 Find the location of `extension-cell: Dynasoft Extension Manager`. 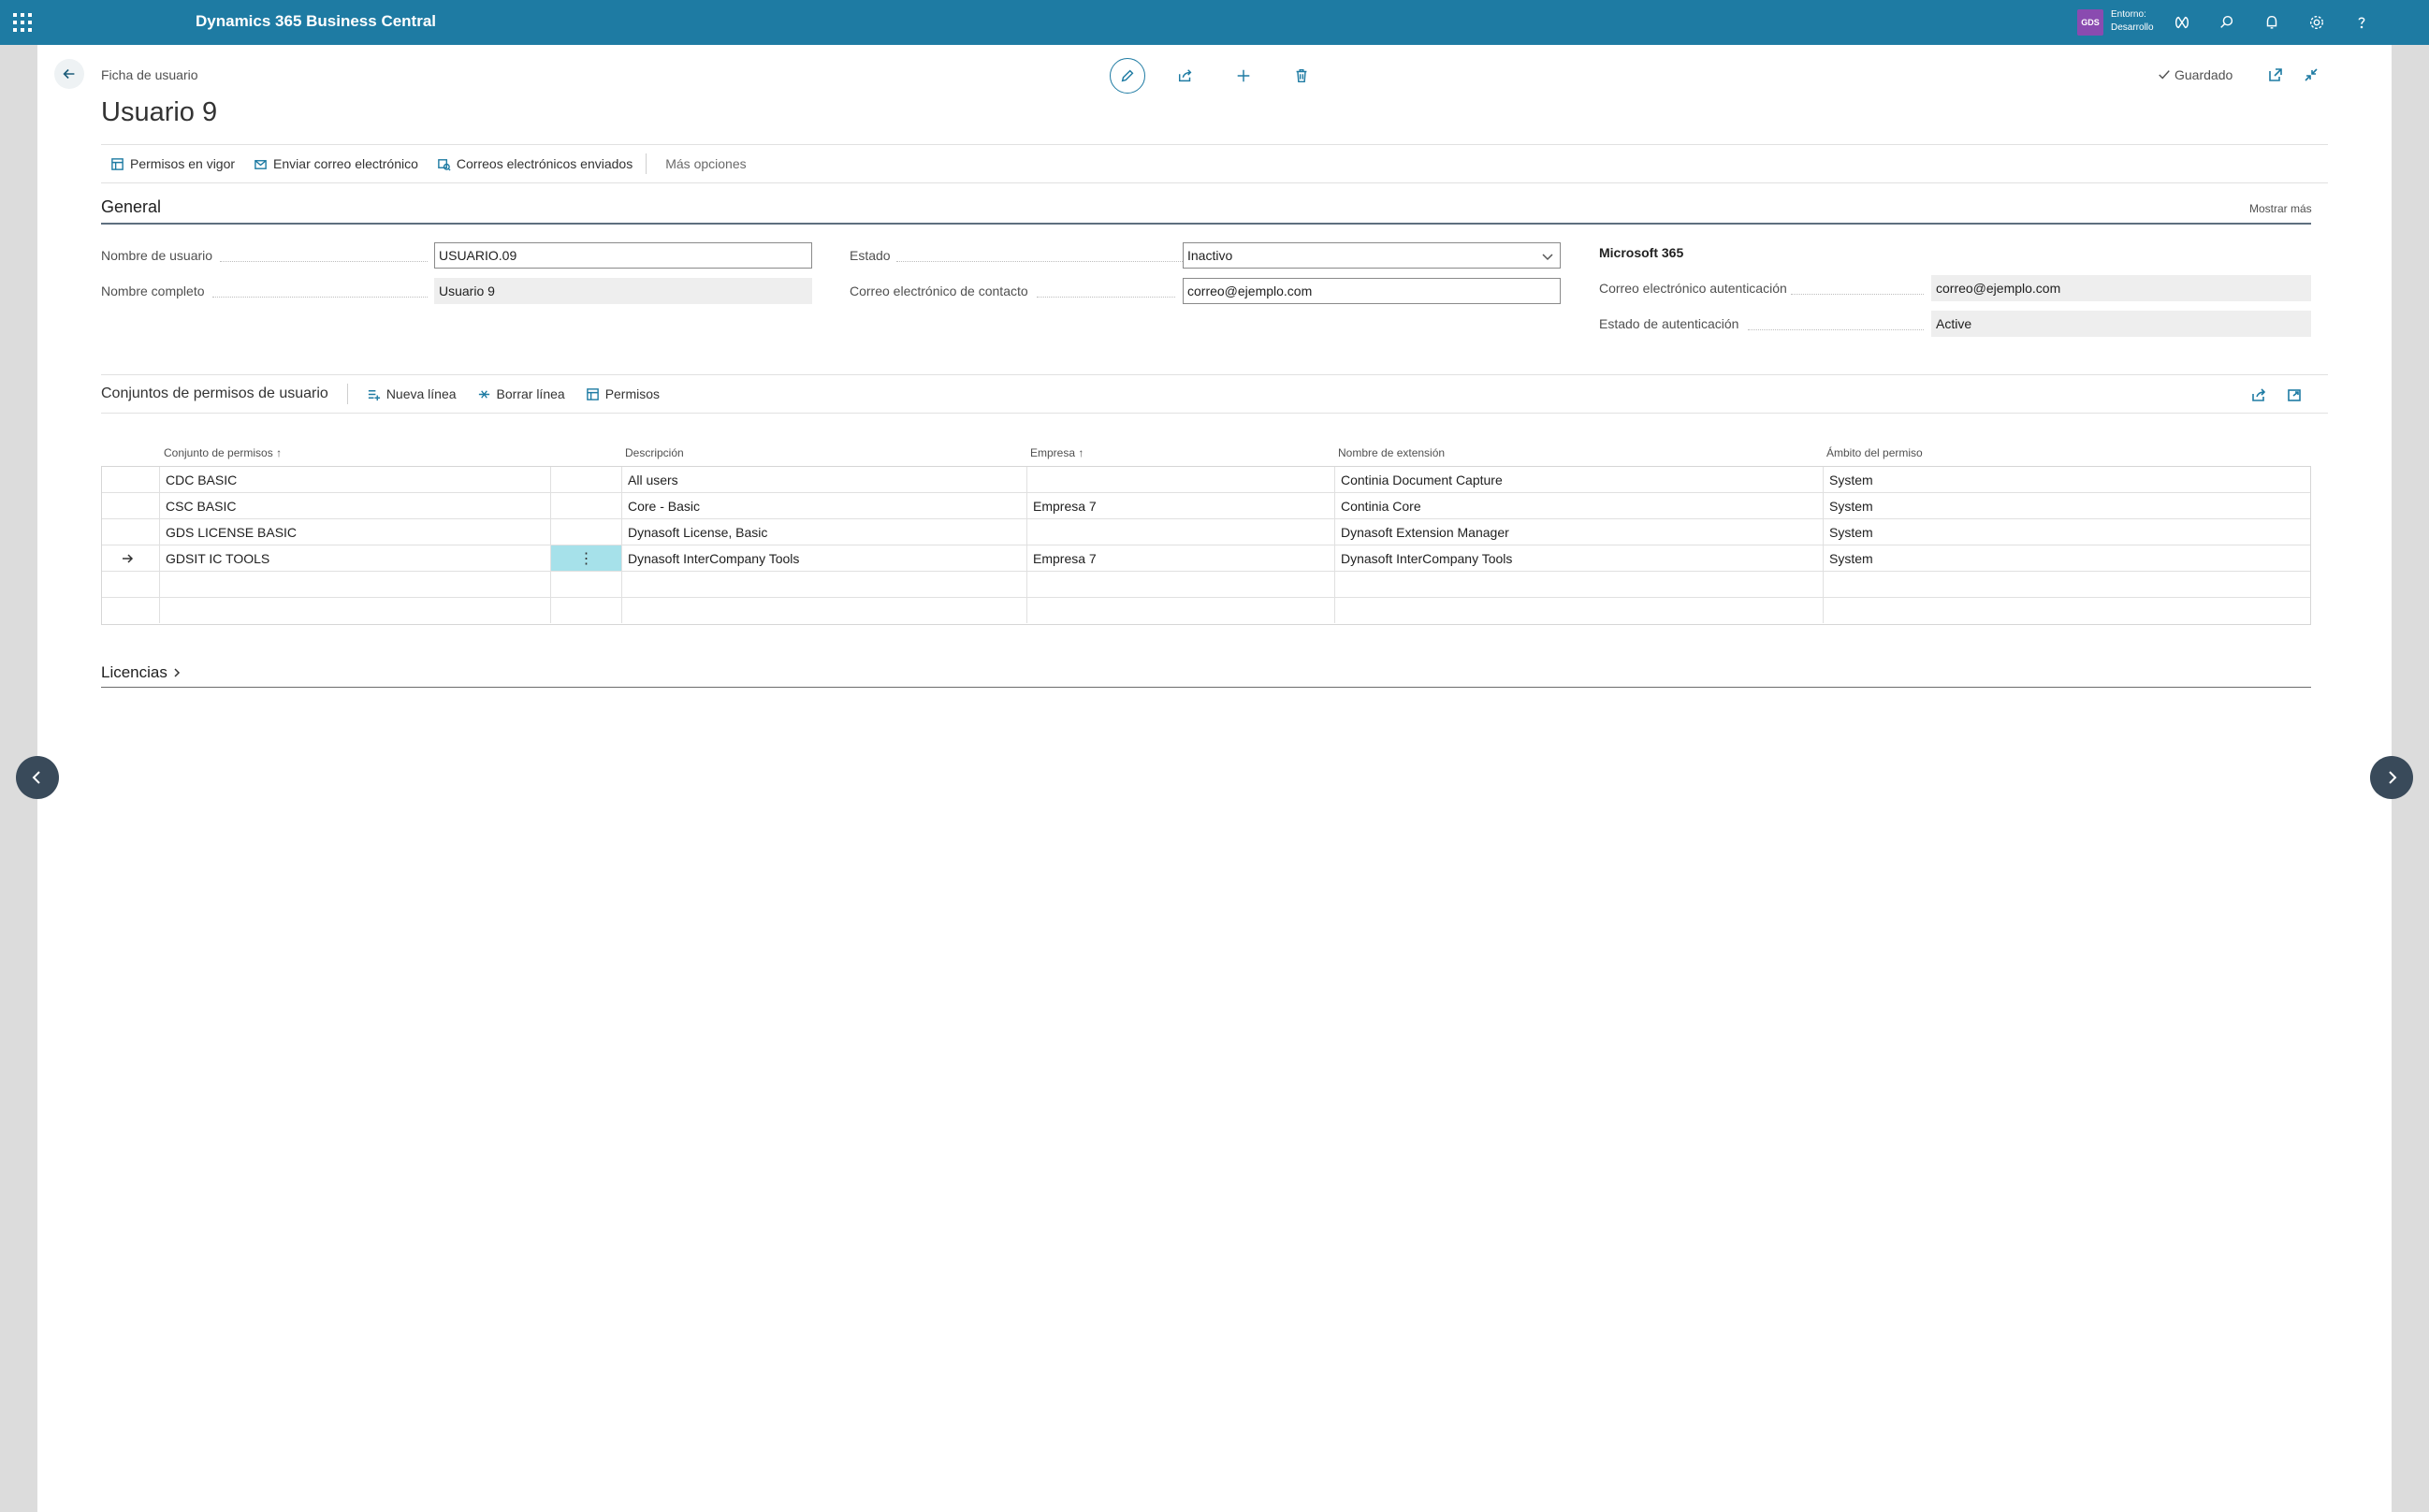

extension-cell: Dynasoft Extension Manager is located at coordinates (1578, 532).